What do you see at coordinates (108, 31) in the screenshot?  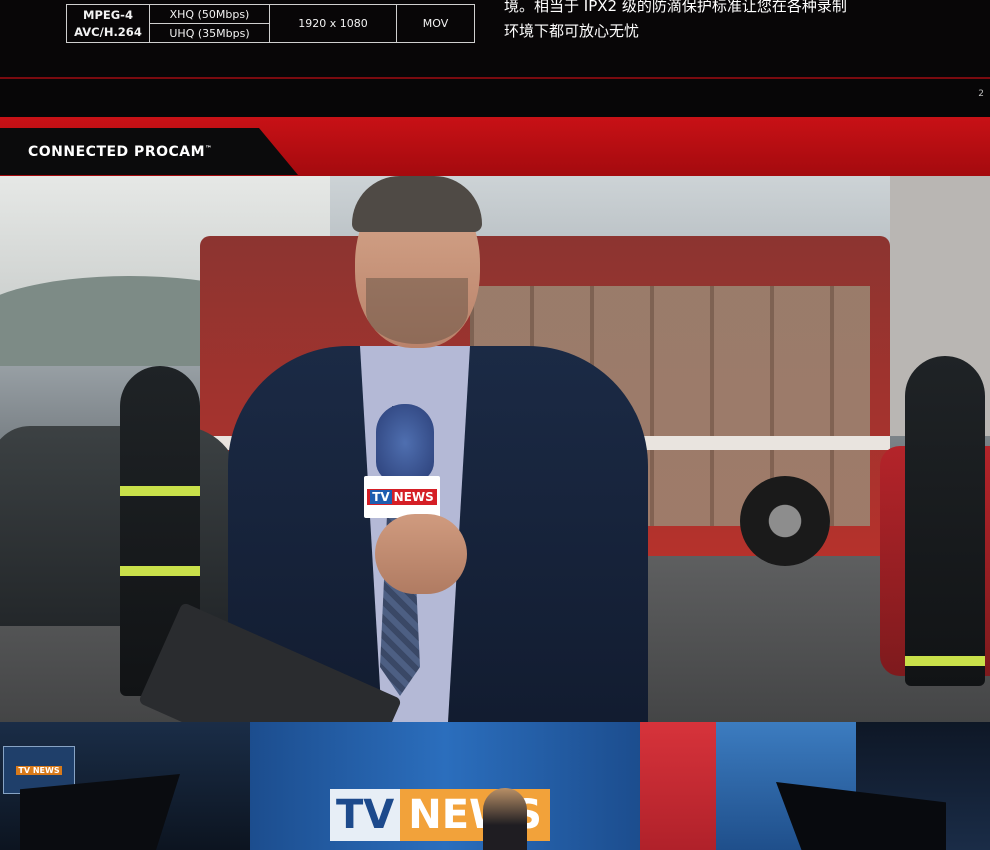 I see `codec-line-2: AVC/H.264` at bounding box center [108, 31].